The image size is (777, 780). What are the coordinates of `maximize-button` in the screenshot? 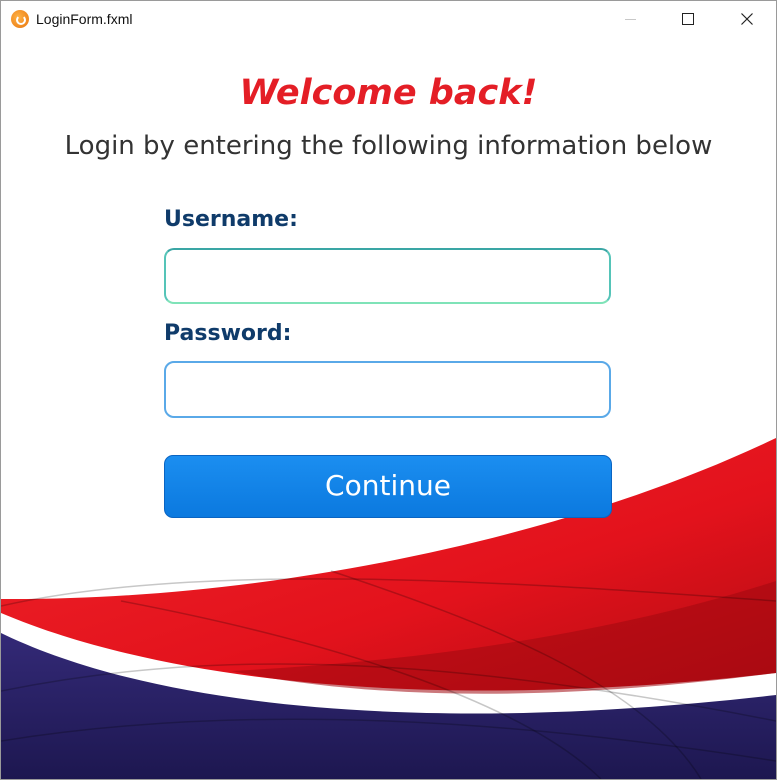 It's located at (688, 19).